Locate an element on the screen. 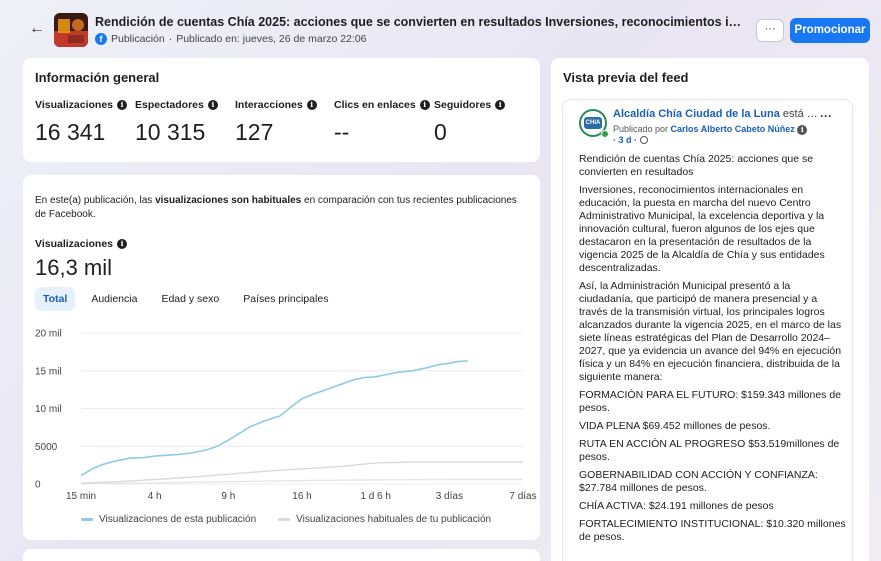 This screenshot has width=881, height=561. metric-label: Interacciones is located at coordinates (269, 105).